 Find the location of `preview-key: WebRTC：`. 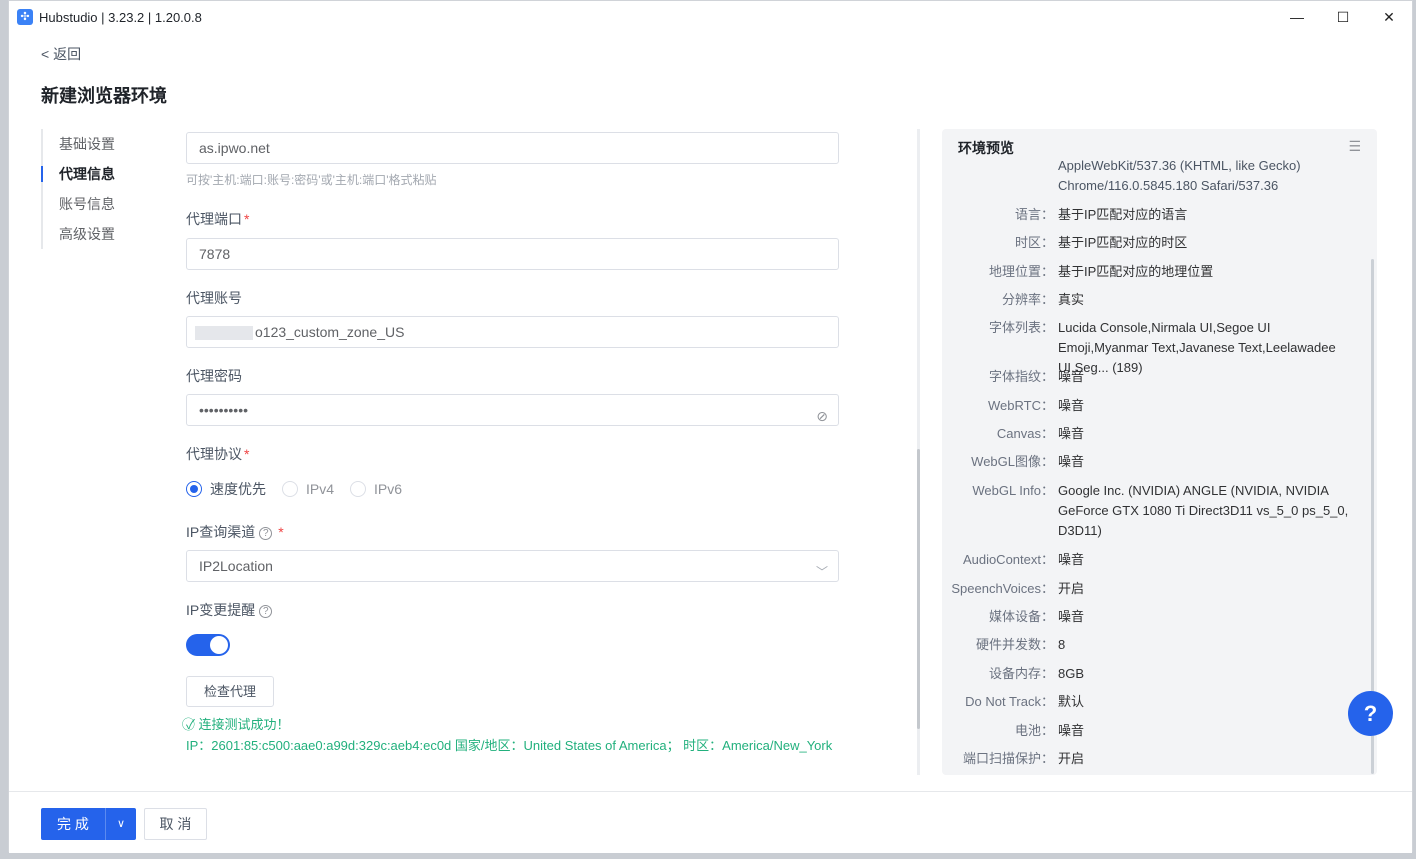

preview-key: WebRTC： is located at coordinates (1021, 405).